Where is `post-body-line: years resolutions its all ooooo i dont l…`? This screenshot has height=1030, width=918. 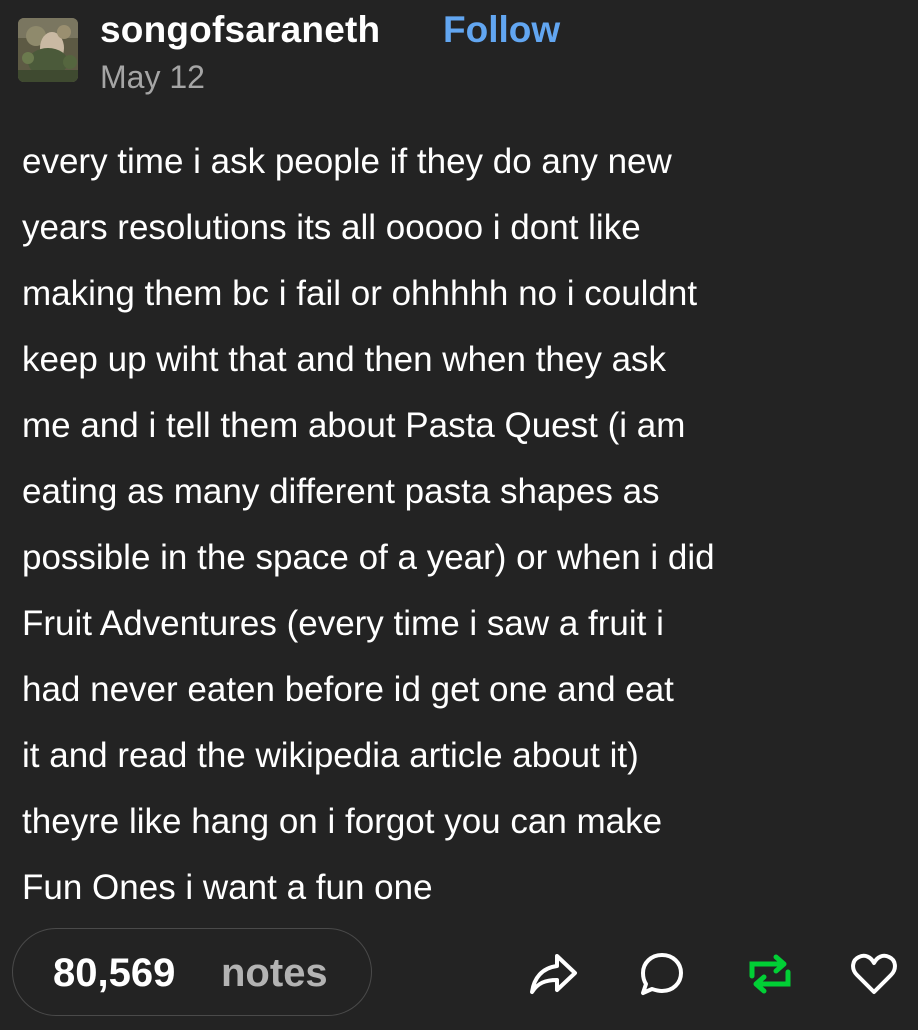
post-body-line: years resolutions its all ooooo i dont l… is located at coordinates (331, 227).